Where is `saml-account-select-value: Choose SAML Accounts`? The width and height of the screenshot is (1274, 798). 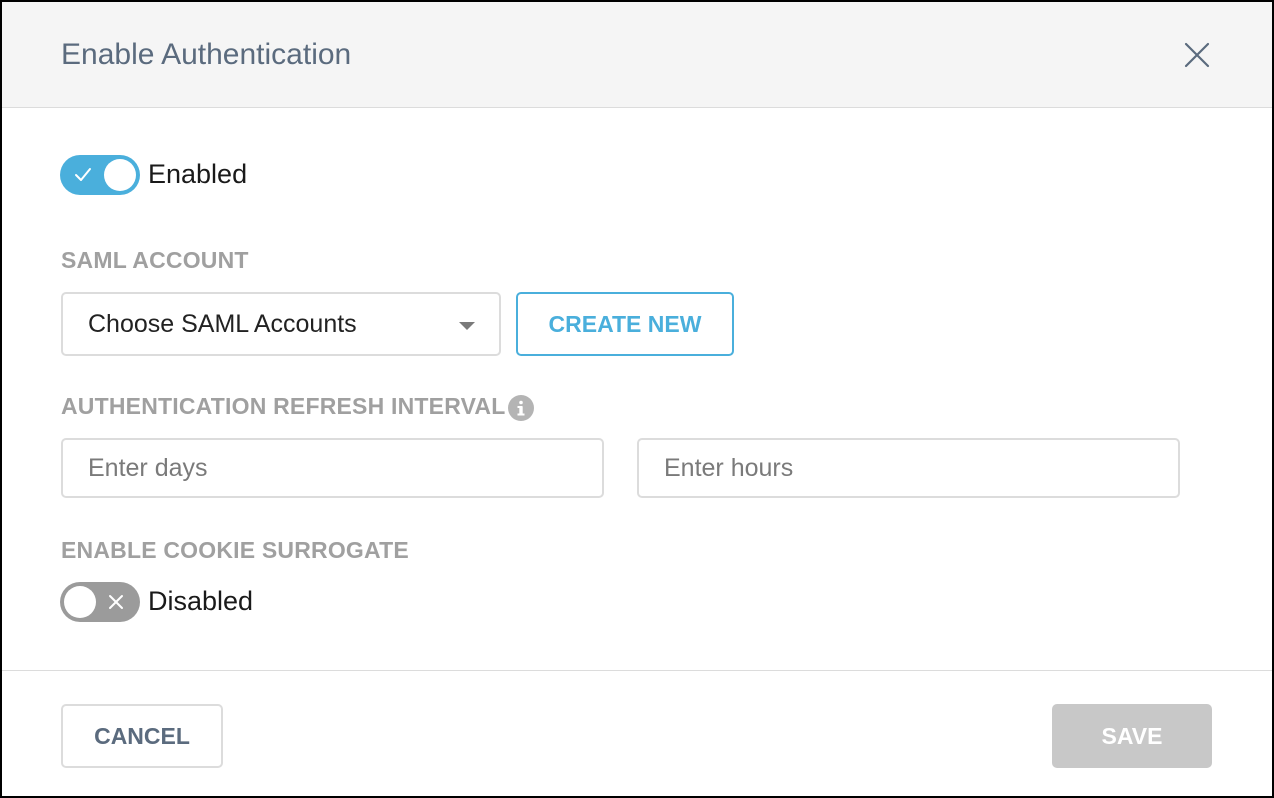
saml-account-select-value: Choose SAML Accounts is located at coordinates (222, 324).